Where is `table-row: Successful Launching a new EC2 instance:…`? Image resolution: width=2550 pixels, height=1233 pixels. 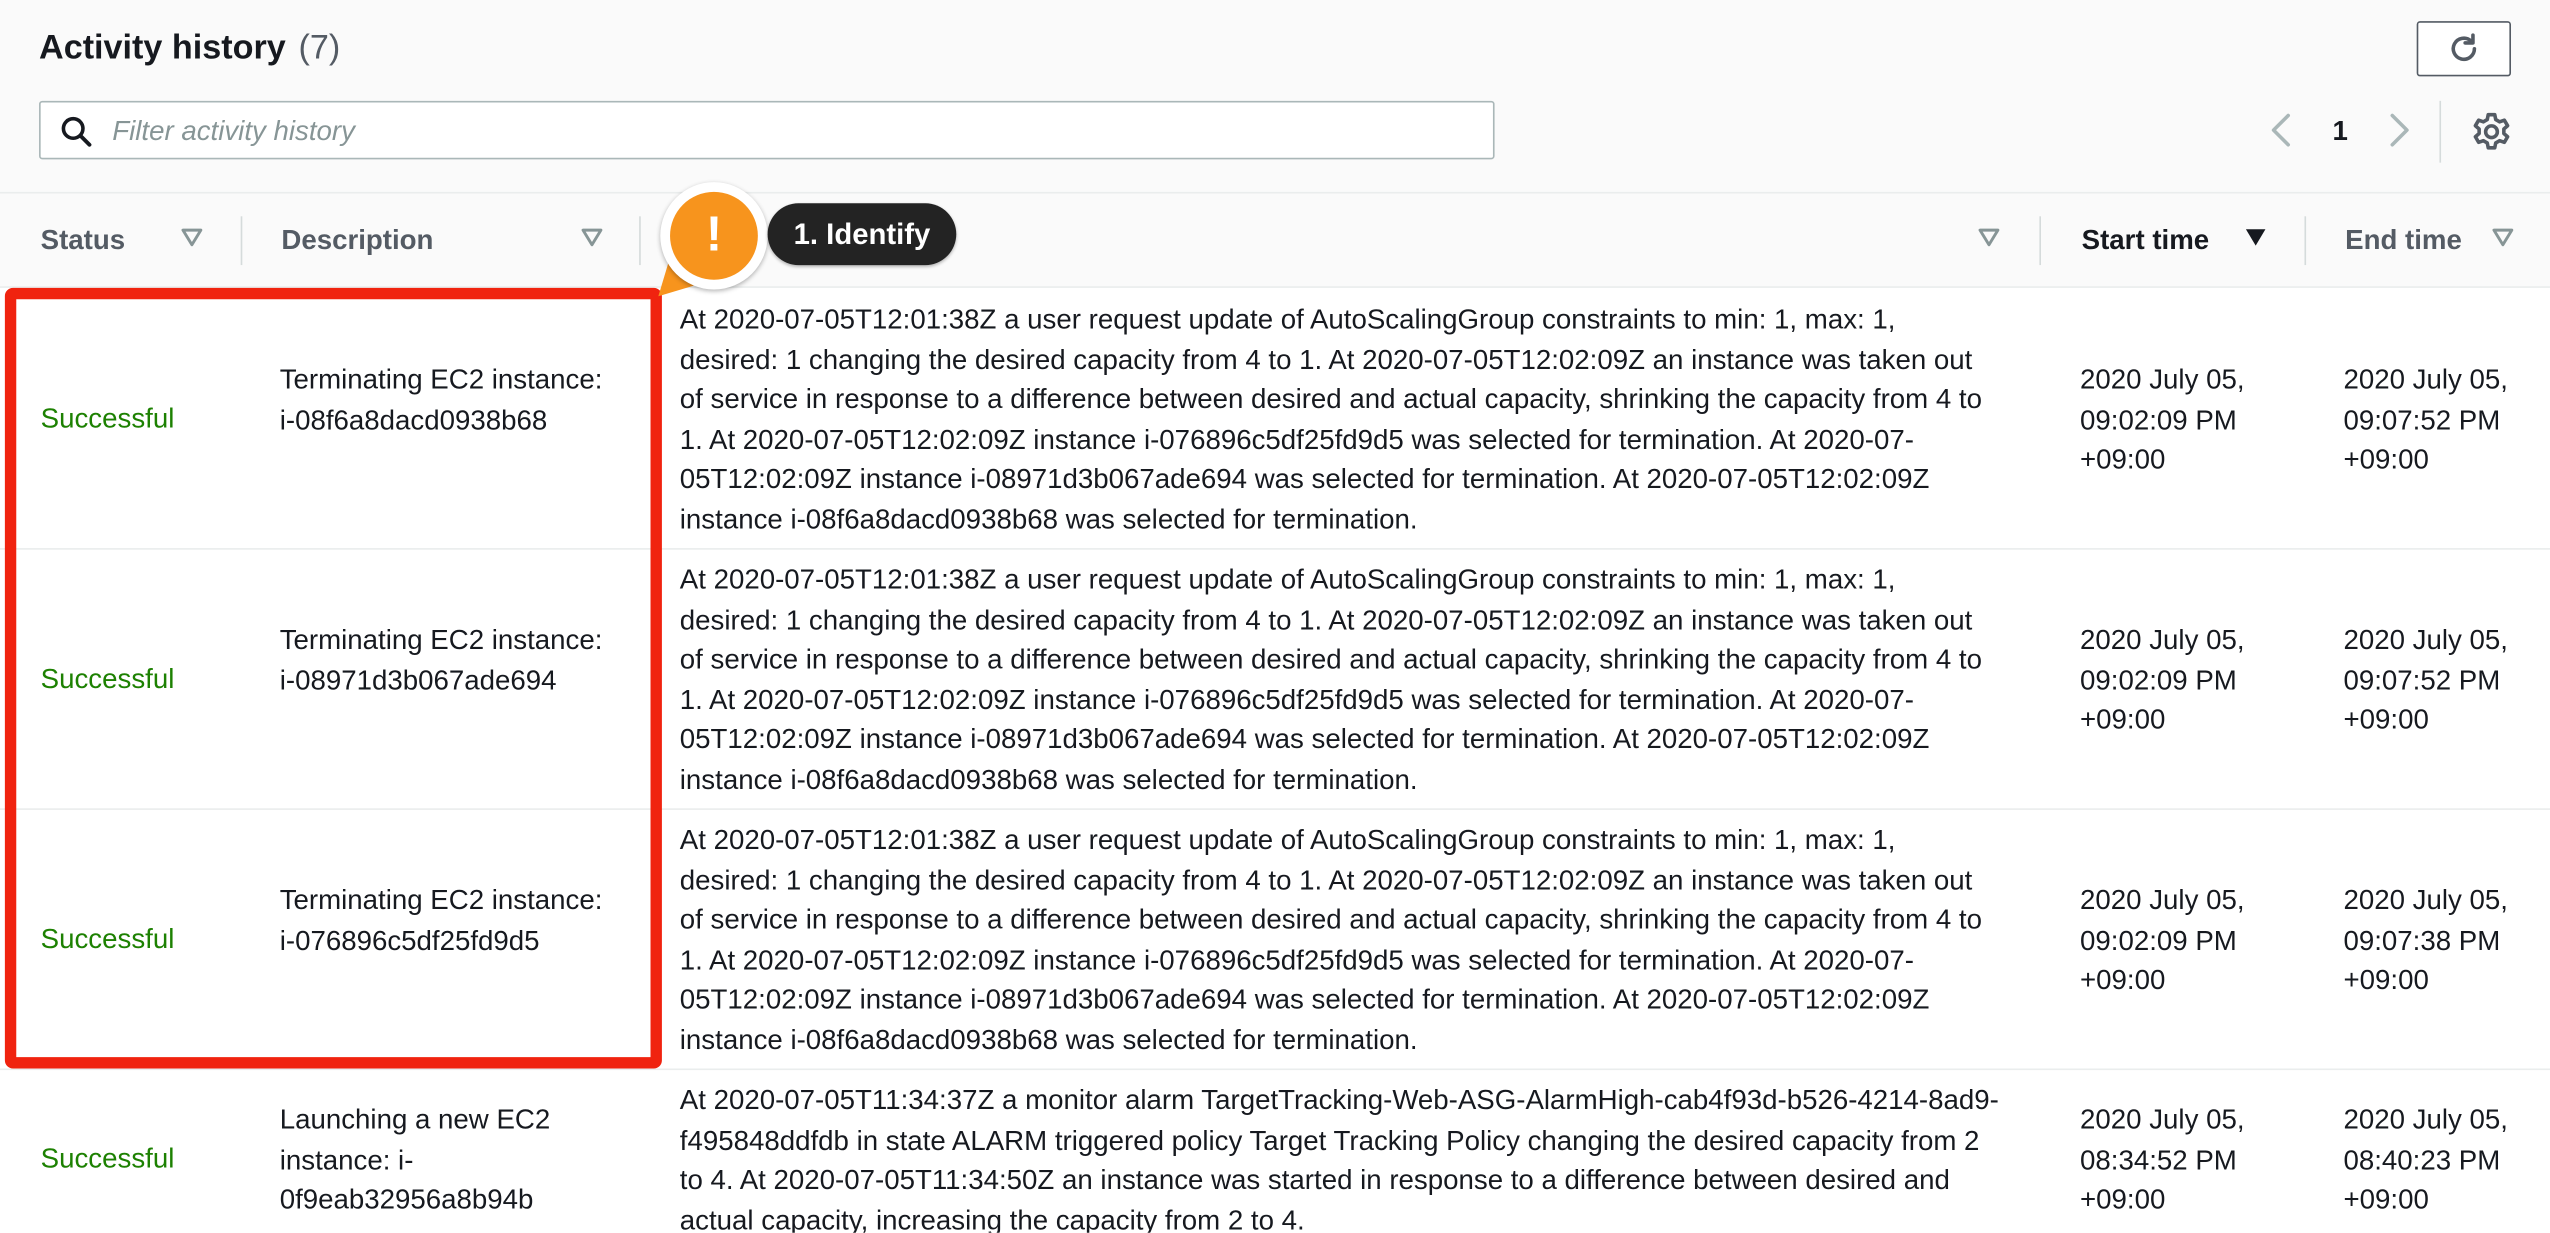 table-row: Successful Launching a new EC2 instance:… is located at coordinates (1275, 1151).